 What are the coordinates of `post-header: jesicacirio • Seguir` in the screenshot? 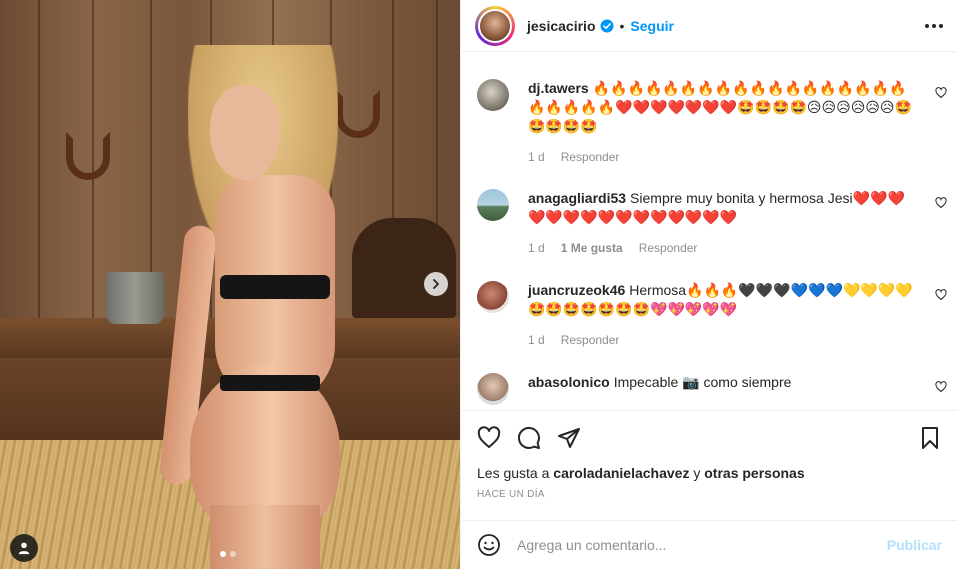 It's located at (709, 26).